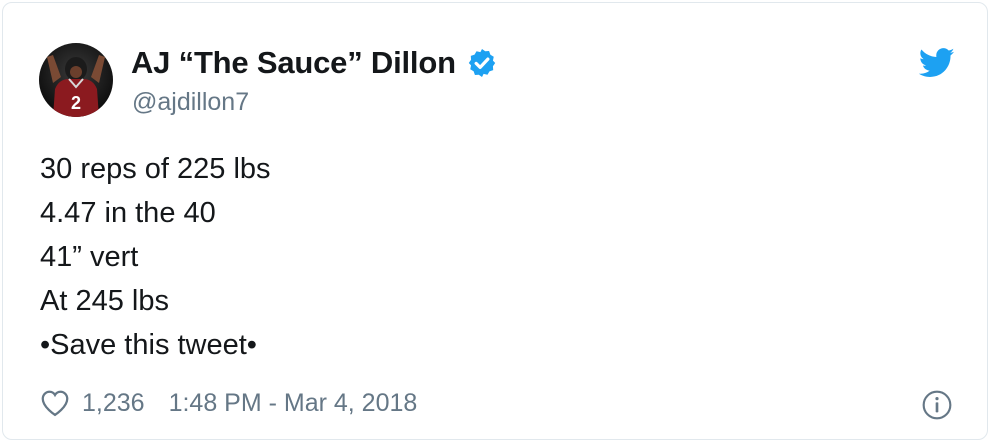 This screenshot has height=446, width=994. What do you see at coordinates (937, 405) in the screenshot?
I see `info-icon` at bounding box center [937, 405].